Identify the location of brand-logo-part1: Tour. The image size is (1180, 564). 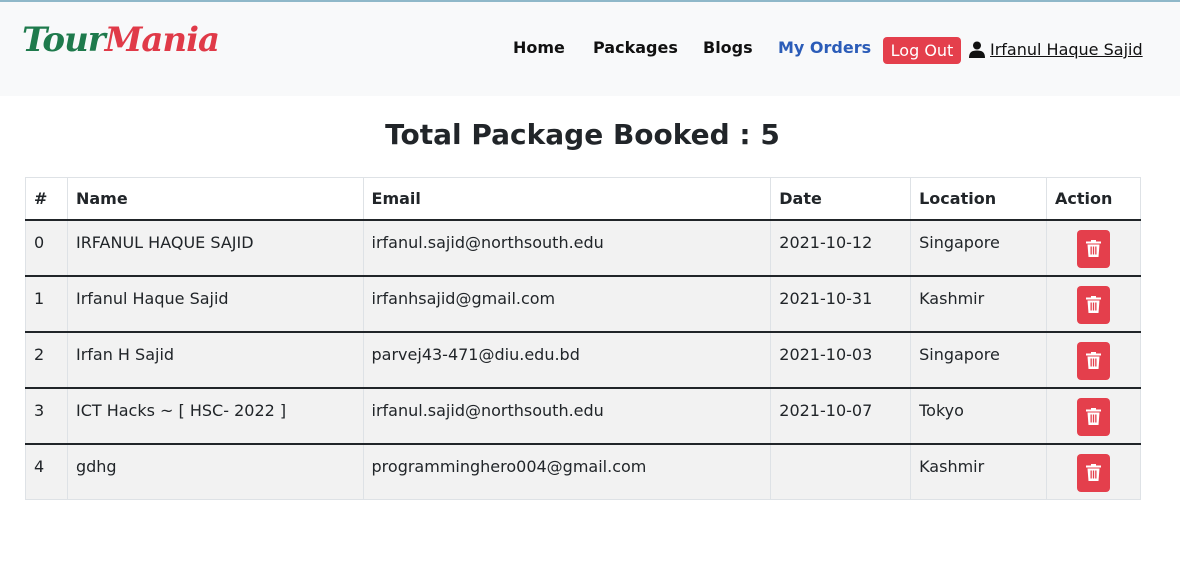
(64, 40).